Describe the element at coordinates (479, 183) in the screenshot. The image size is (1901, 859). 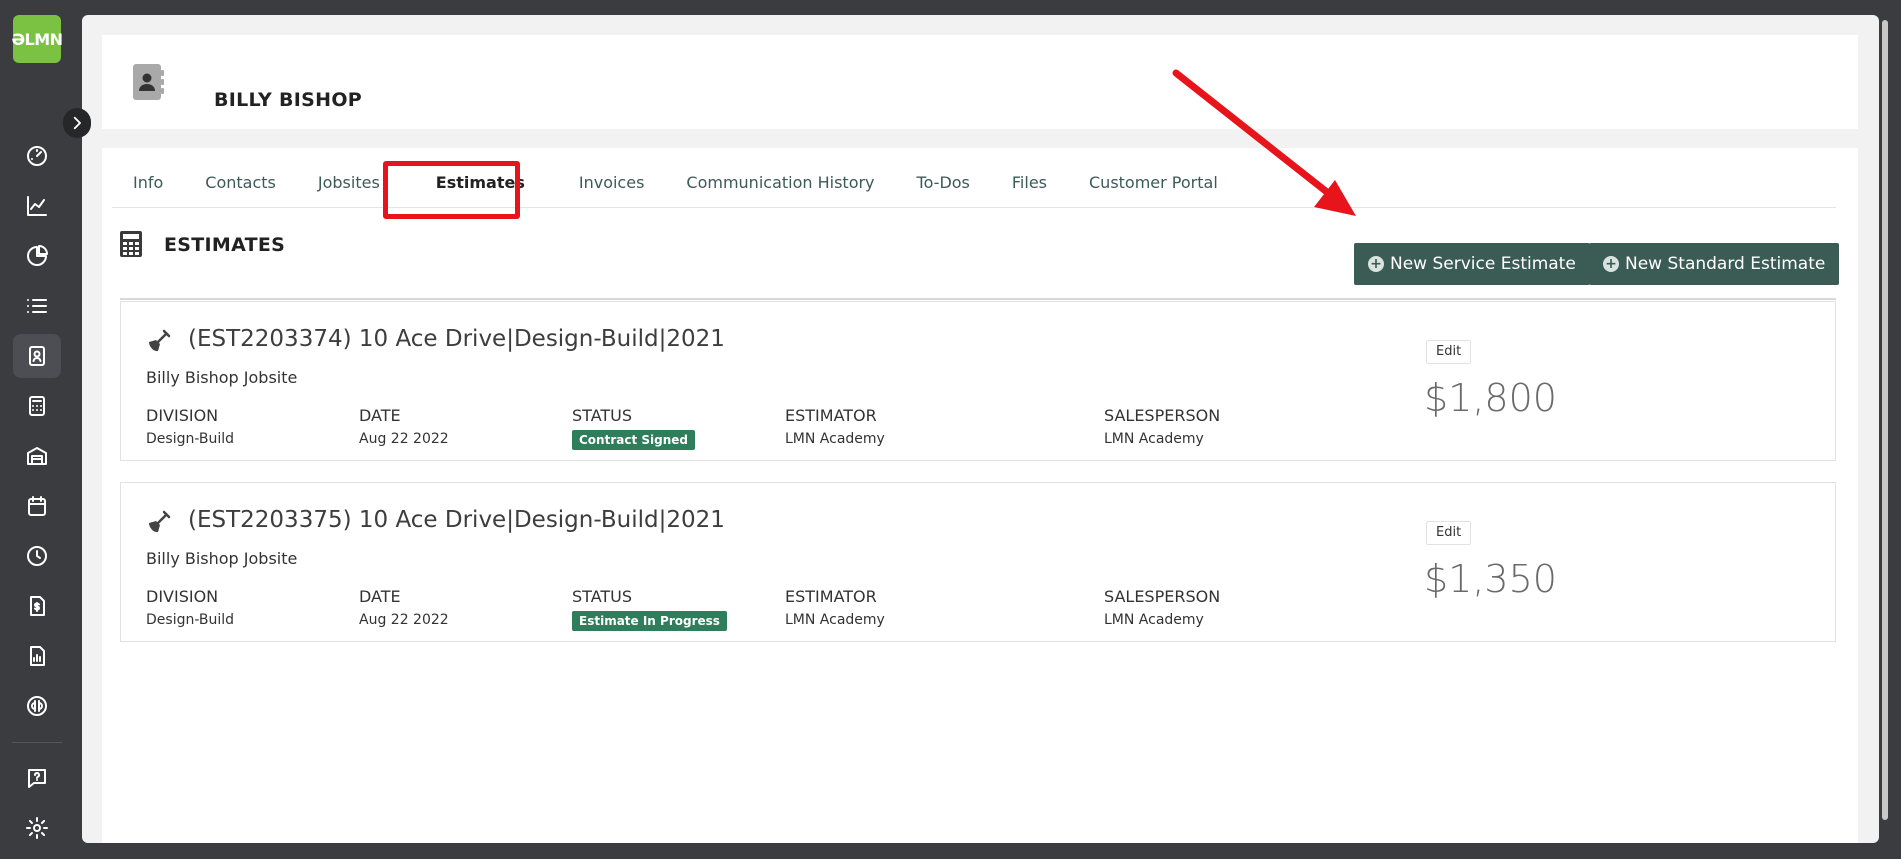
I see `tab-estimates: Estimates` at that location.